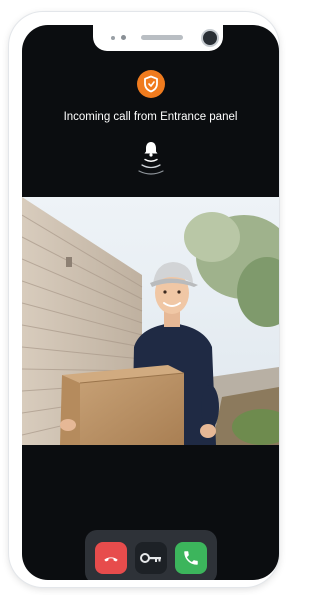 The height and width of the screenshot is (595, 320). I want to click on phone-accept-icon, so click(191, 558).